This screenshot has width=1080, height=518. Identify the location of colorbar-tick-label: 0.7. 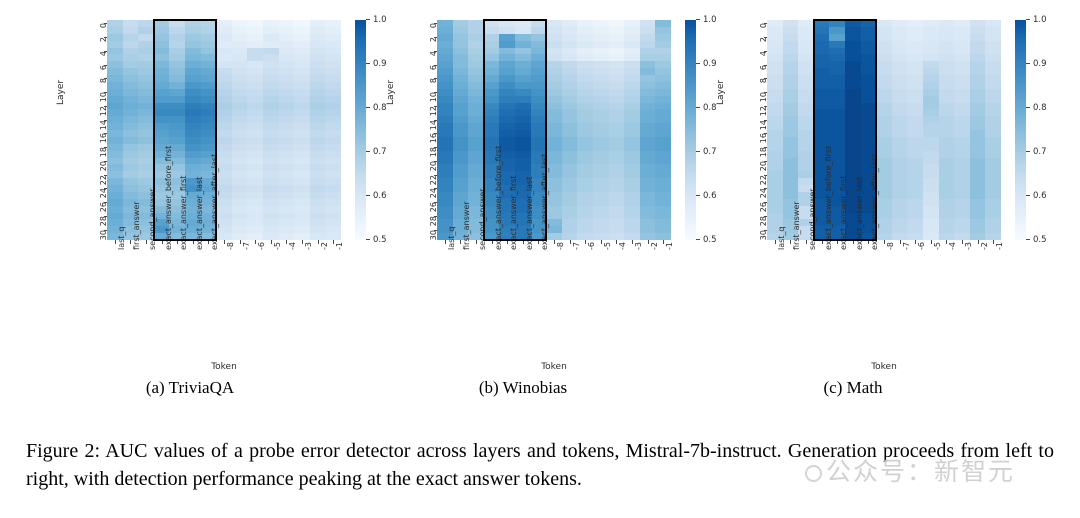
(1036, 152).